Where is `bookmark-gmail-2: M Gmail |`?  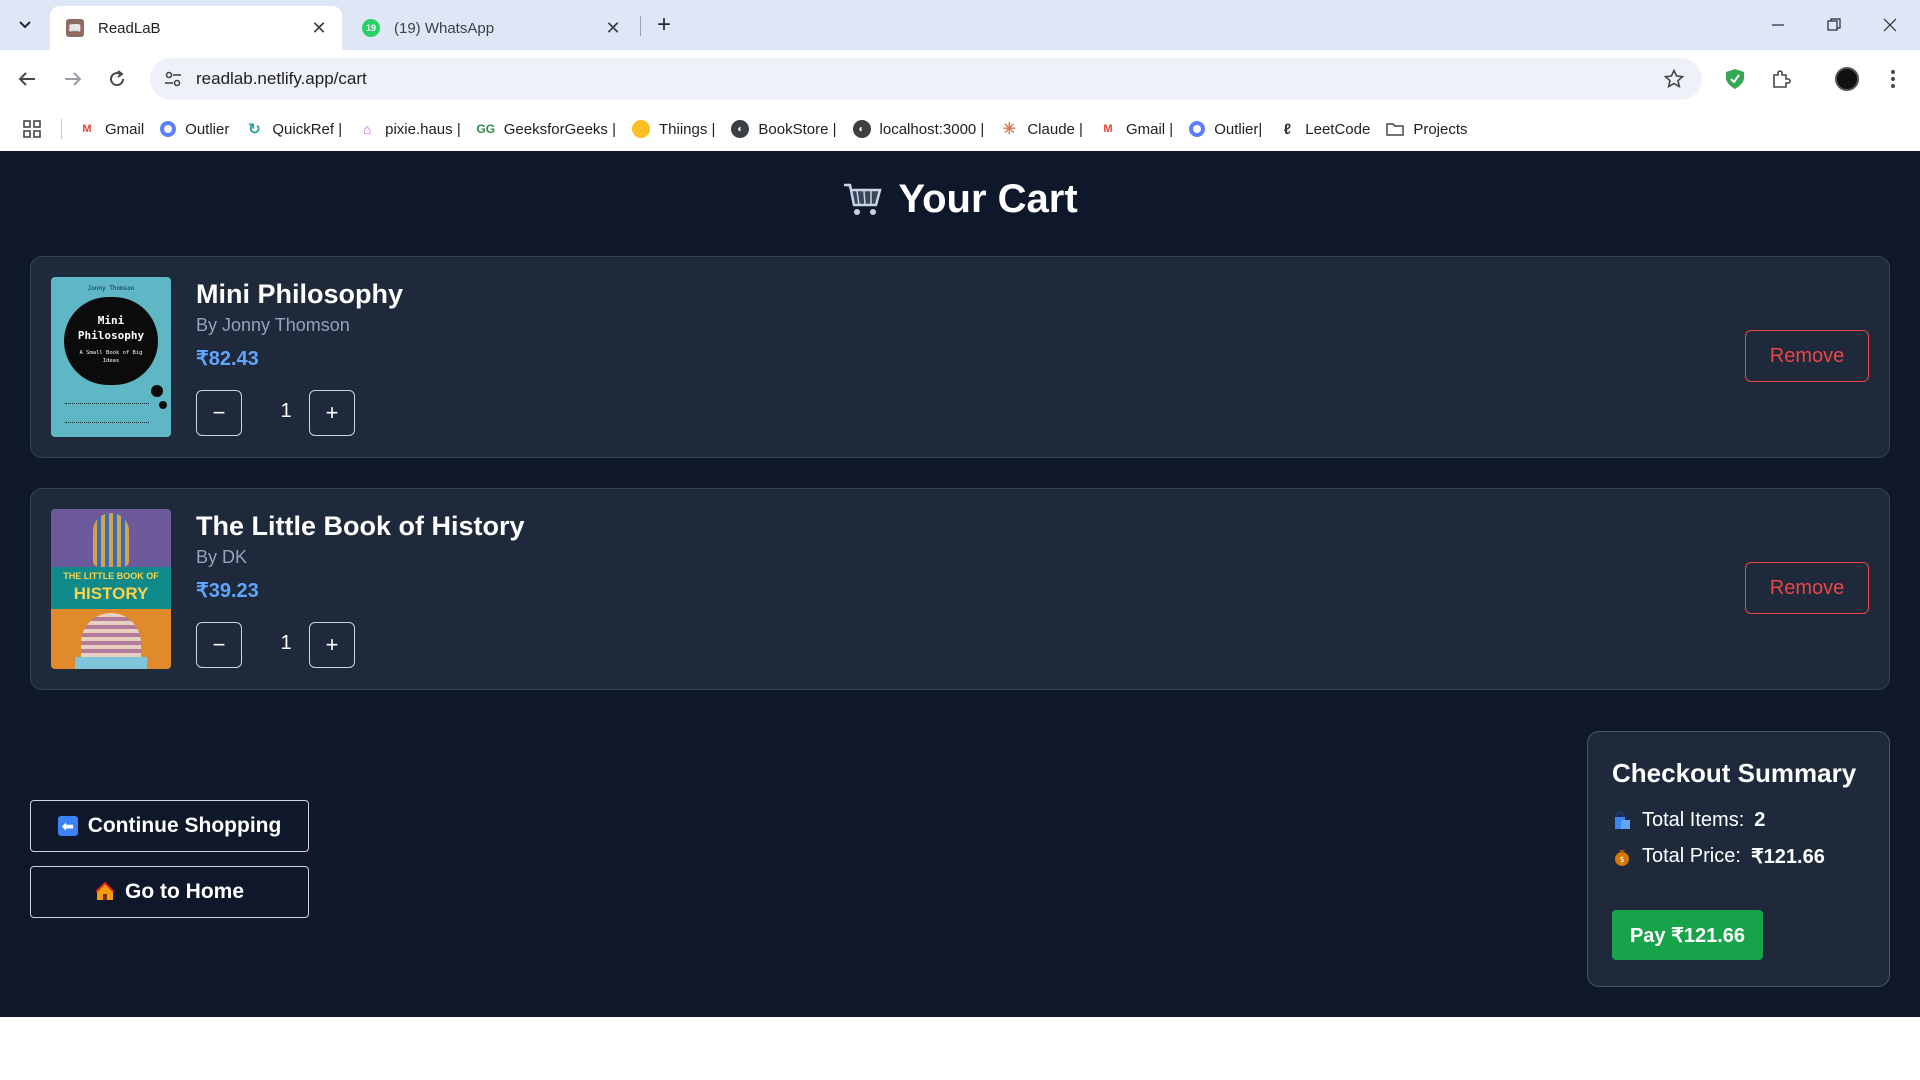
bookmark-gmail-2: M Gmail | is located at coordinates (1136, 129).